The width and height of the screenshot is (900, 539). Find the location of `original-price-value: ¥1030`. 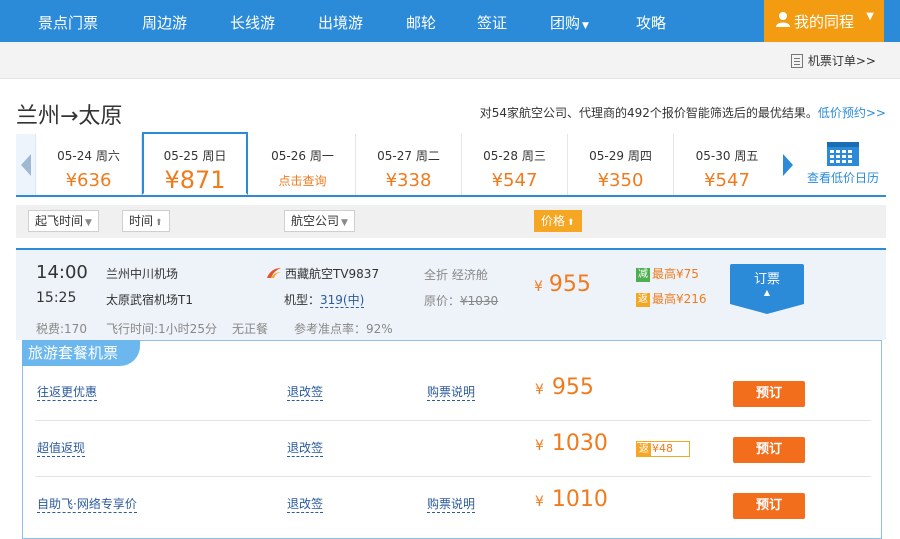

original-price-value: ¥1030 is located at coordinates (479, 301).